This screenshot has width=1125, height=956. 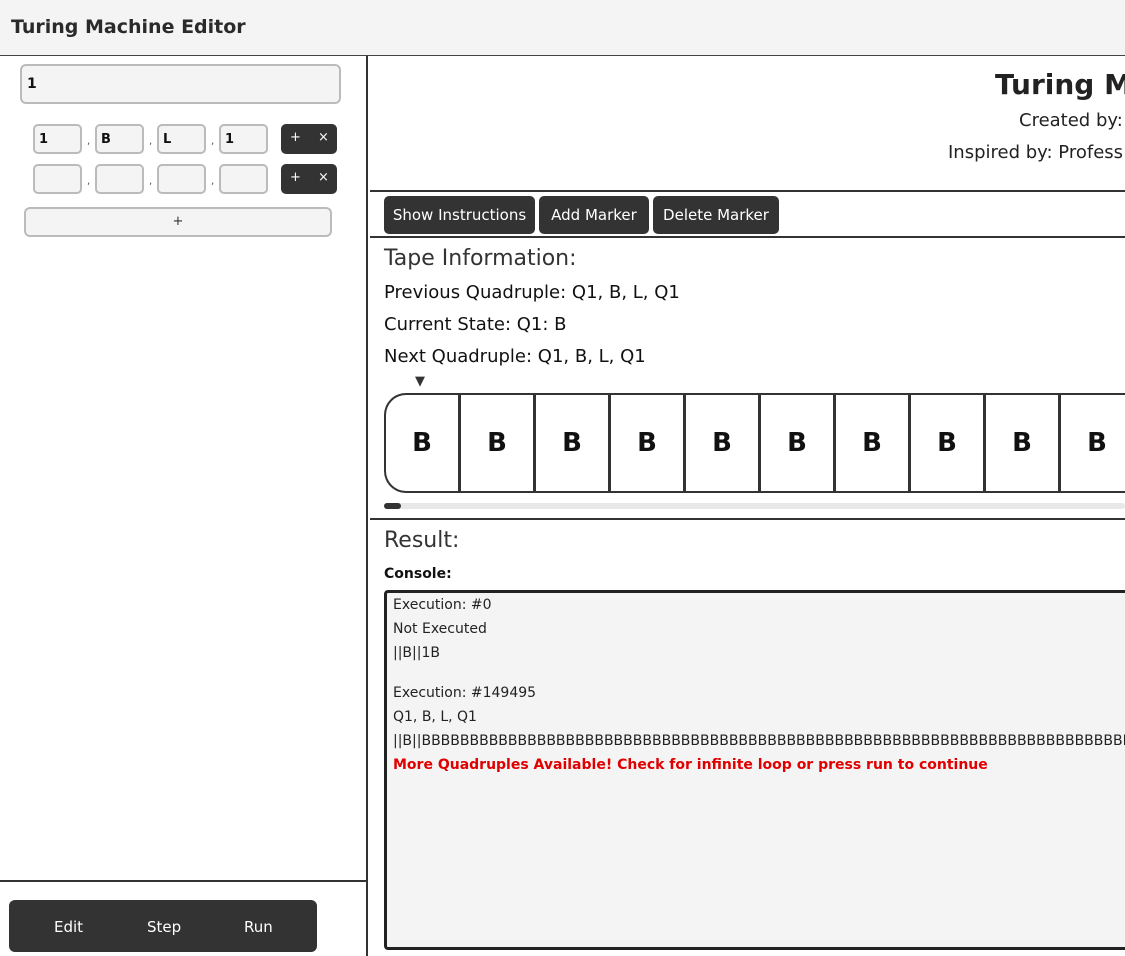 I want to click on control-bar: Edit Step Run, so click(x=163, y=926).